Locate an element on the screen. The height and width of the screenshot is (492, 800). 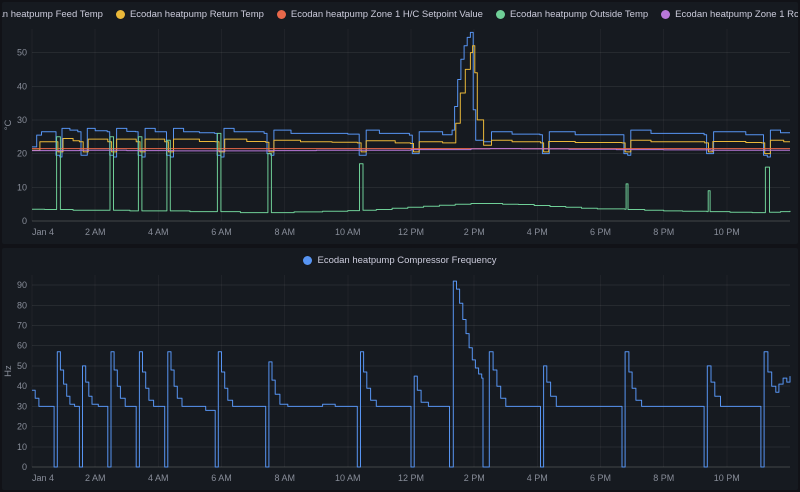
y-tick-label: 80 is located at coordinates (22, 305).